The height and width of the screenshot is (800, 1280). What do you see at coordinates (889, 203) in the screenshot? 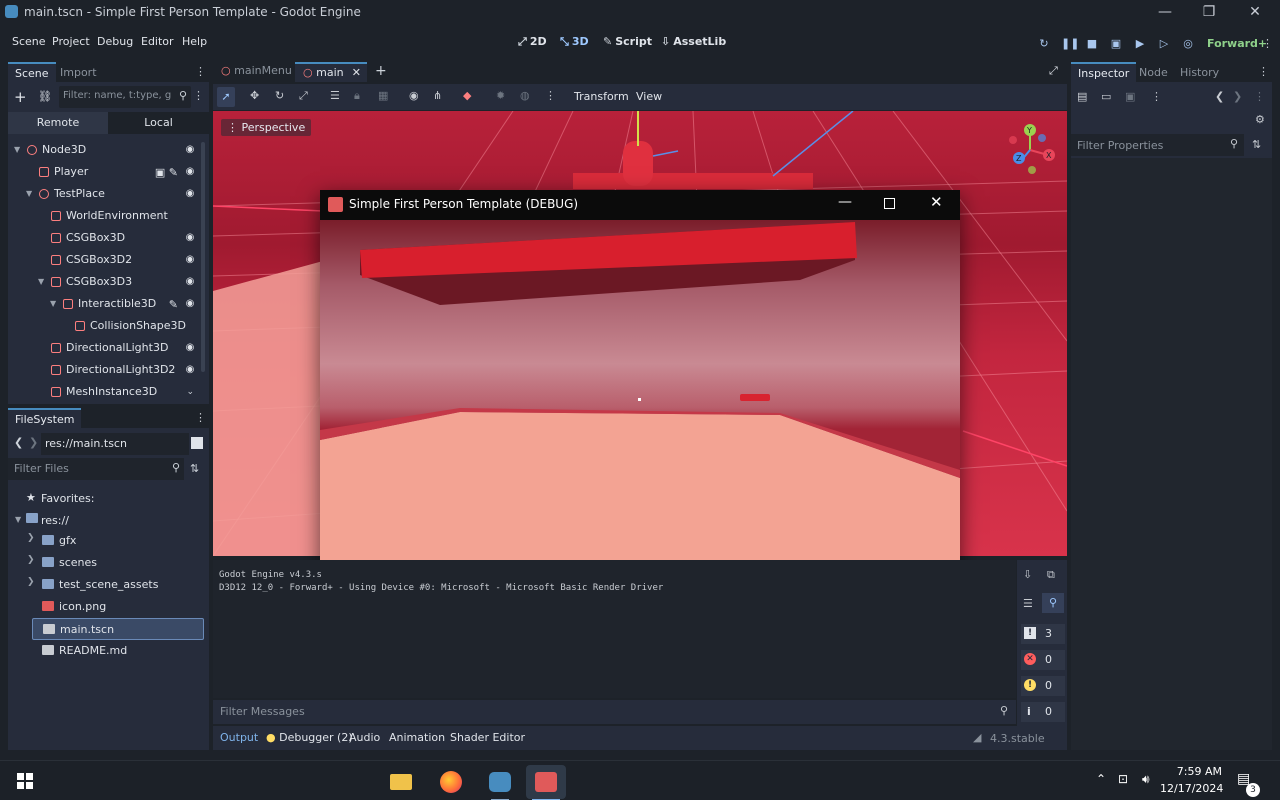
I see `debug-maximize-button` at bounding box center [889, 203].